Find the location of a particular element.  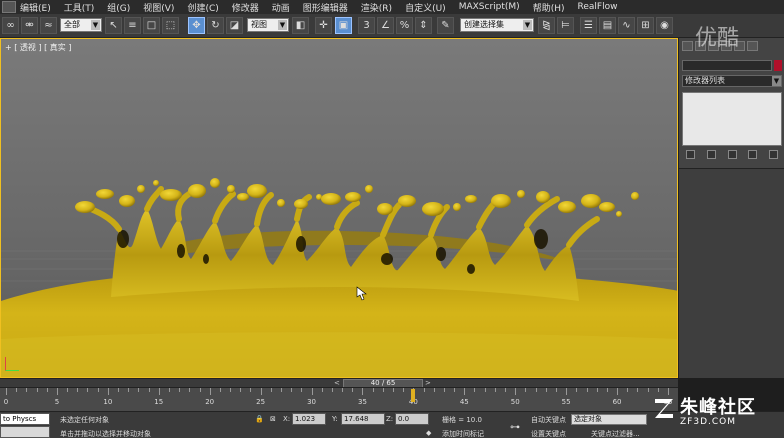

x-coord-field: 1.023 is located at coordinates (309, 419).